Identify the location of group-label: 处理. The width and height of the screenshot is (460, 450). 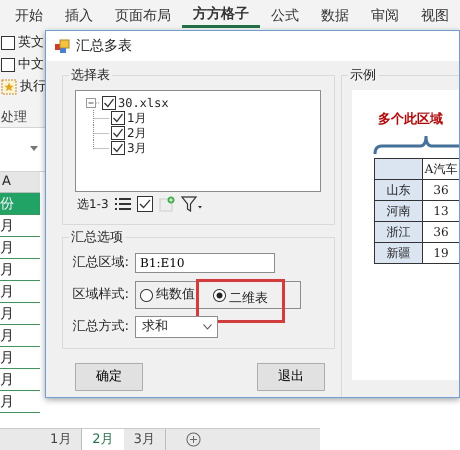
(14, 118).